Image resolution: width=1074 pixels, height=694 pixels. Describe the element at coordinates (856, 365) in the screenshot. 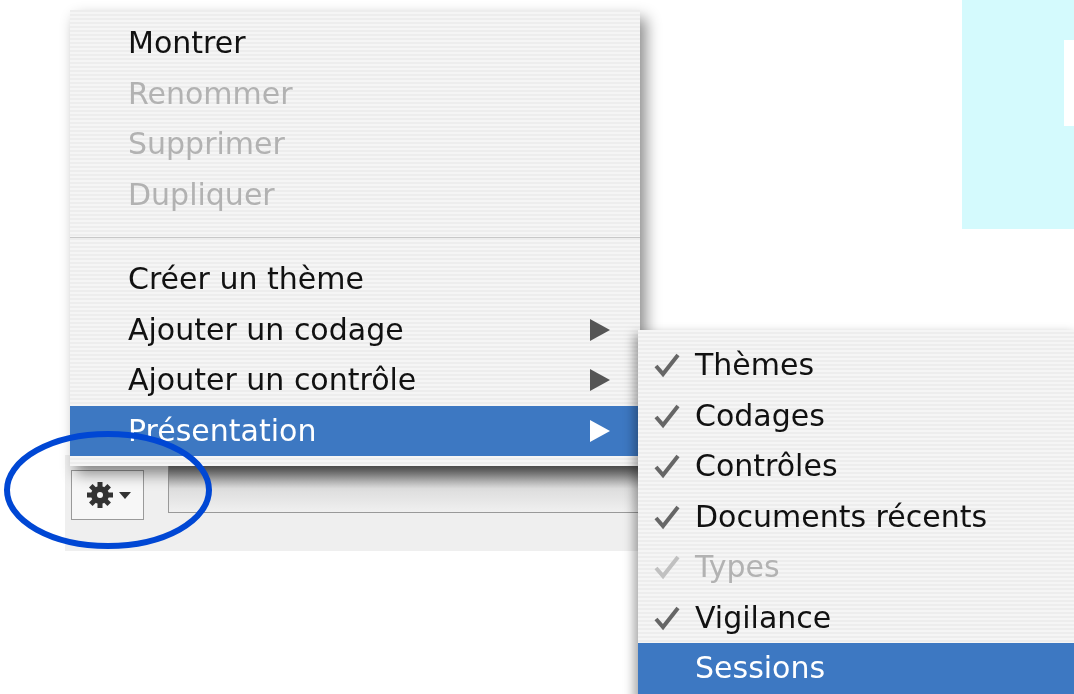

I see `menu-item: Thèmes` at that location.